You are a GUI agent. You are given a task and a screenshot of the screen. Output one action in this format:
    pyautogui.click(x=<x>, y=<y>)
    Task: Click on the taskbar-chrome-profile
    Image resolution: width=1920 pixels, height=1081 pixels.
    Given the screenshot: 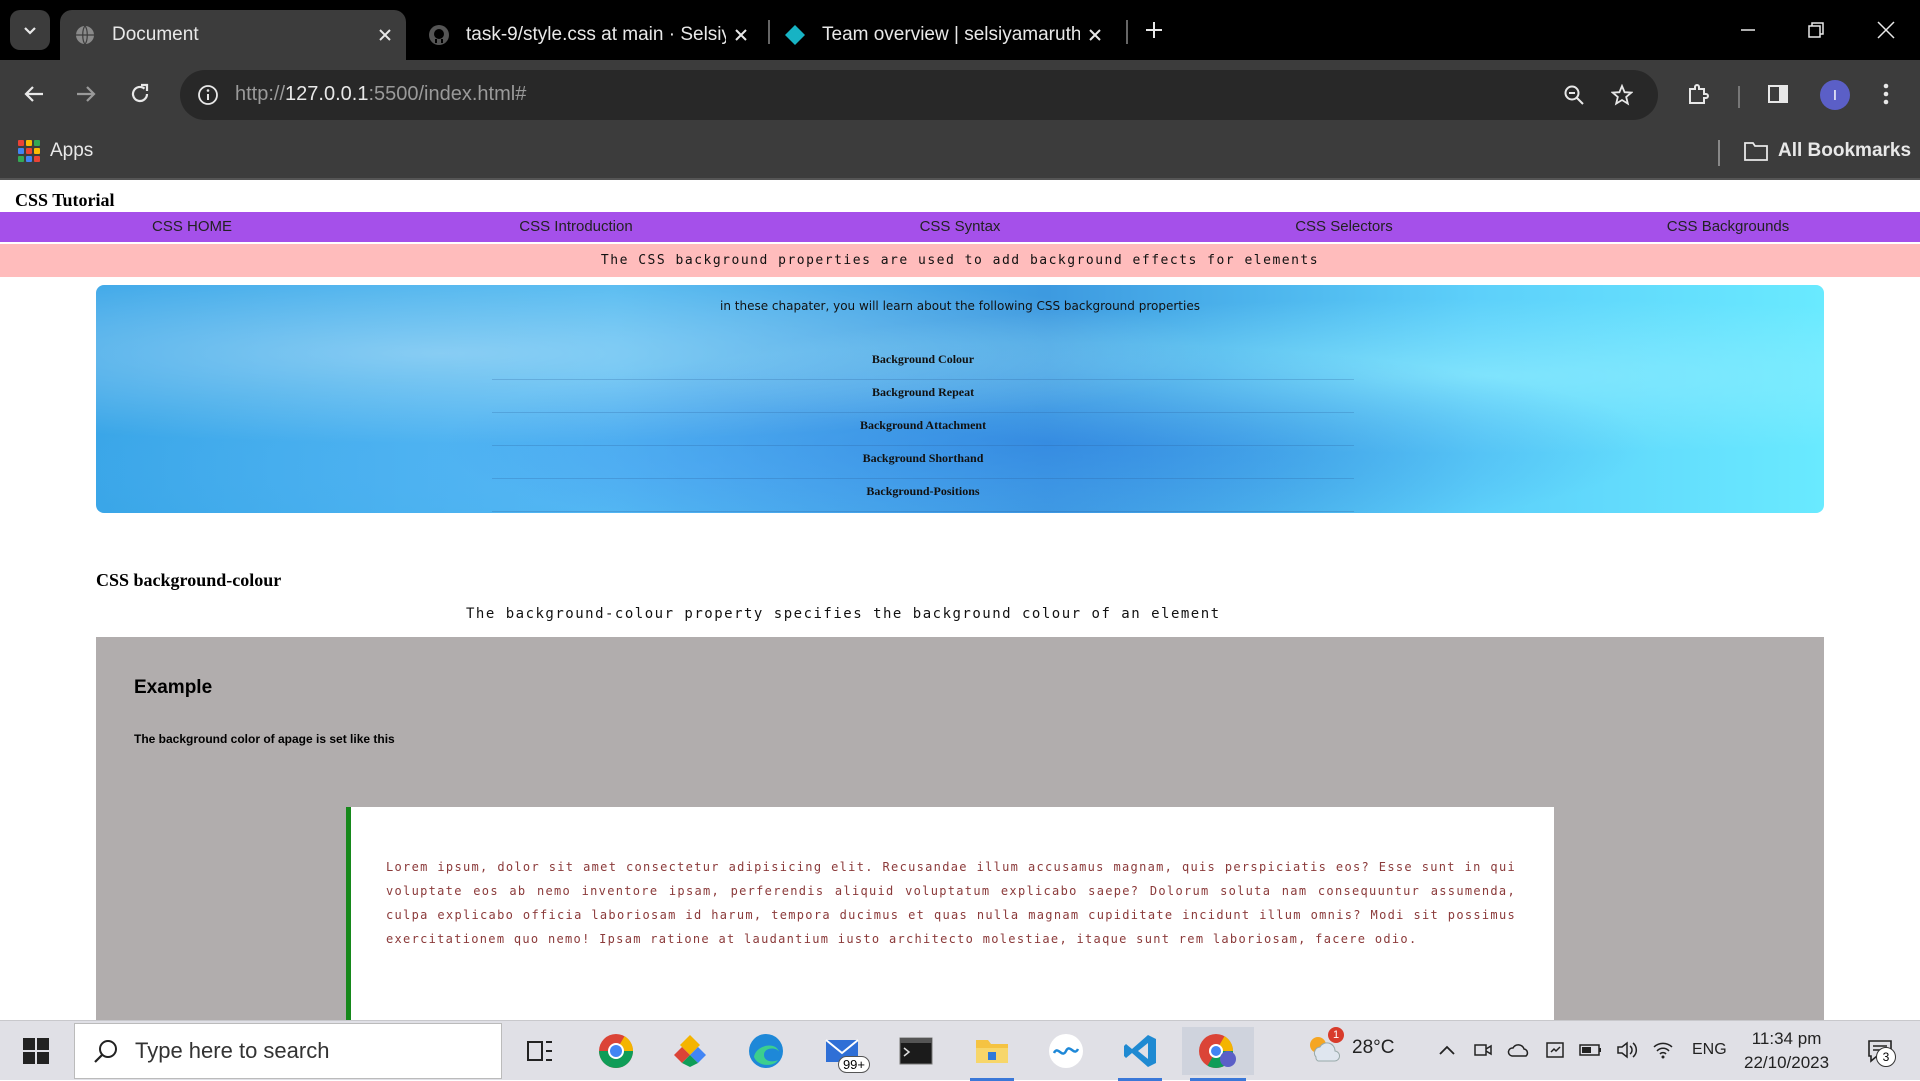 What is the action you would take?
    pyautogui.click(x=1218, y=1054)
    